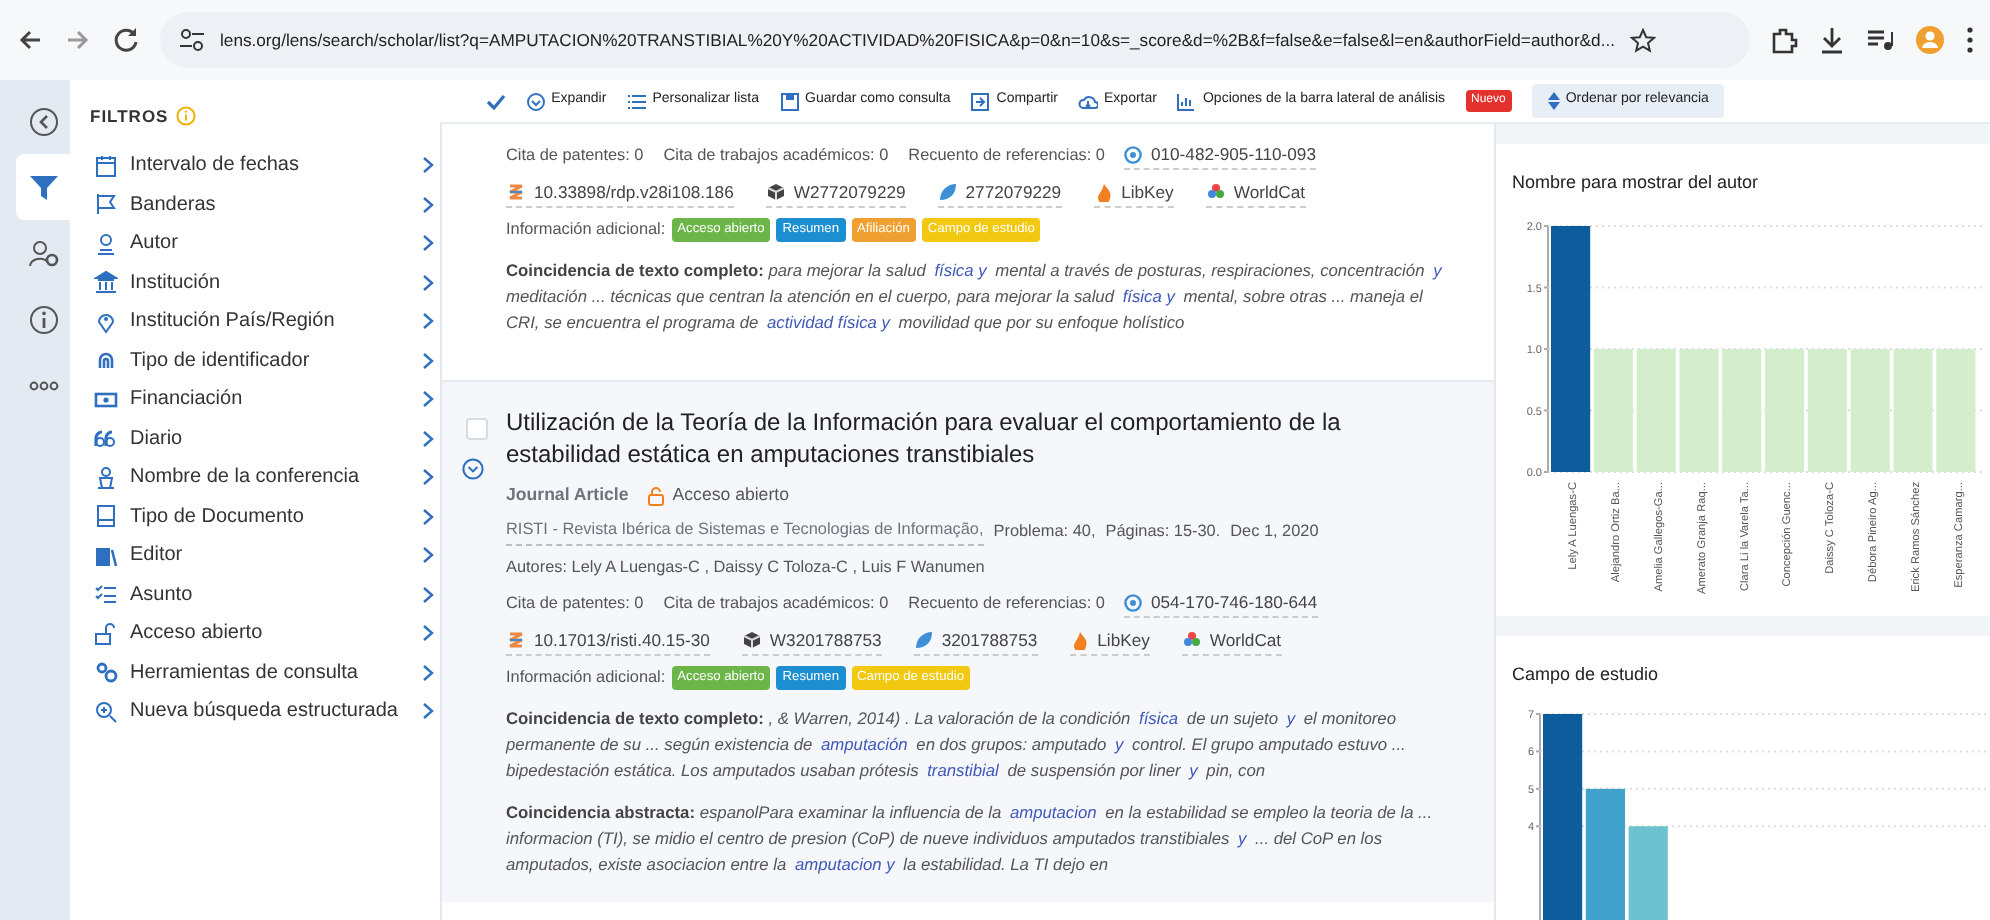 The image size is (1990, 920). I want to click on collapse-icon, so click(43, 121).